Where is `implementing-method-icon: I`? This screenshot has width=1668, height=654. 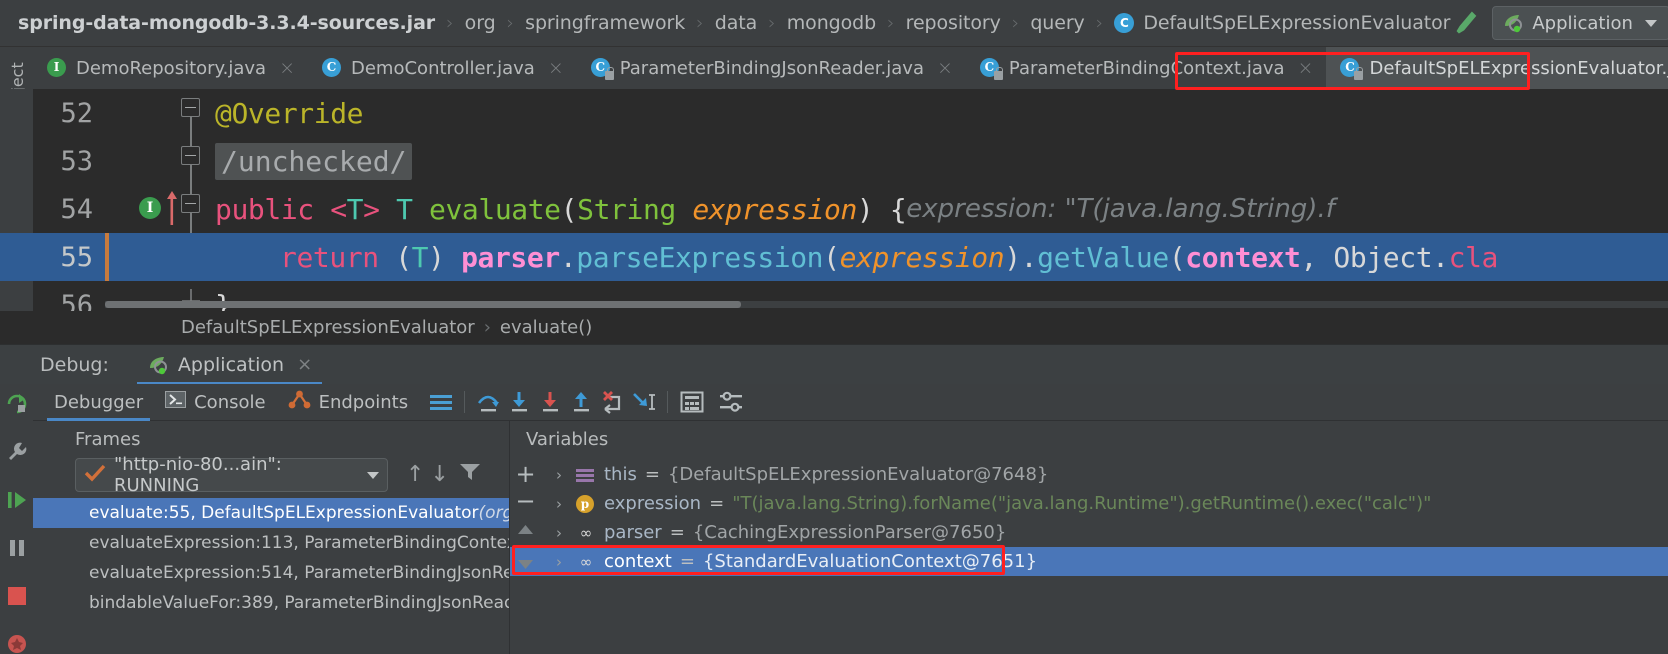 implementing-method-icon: I is located at coordinates (150, 208).